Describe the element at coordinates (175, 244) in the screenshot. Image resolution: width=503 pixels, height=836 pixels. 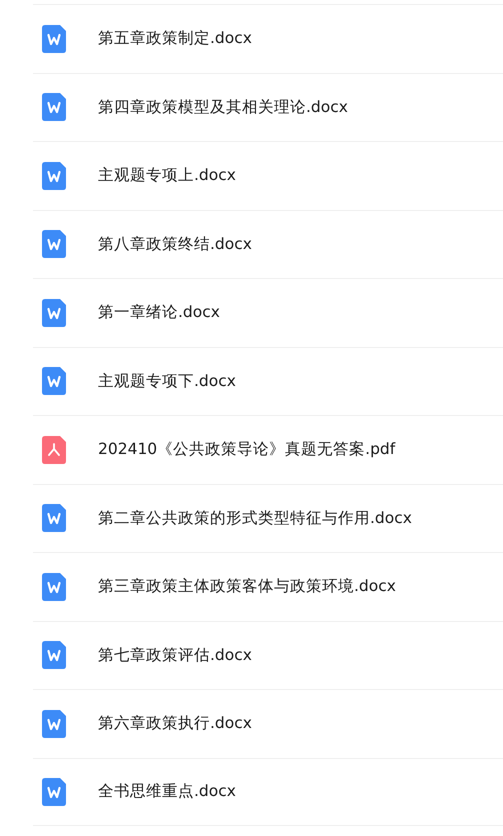
I see `file-name: 第八章政策终结.docx` at that location.